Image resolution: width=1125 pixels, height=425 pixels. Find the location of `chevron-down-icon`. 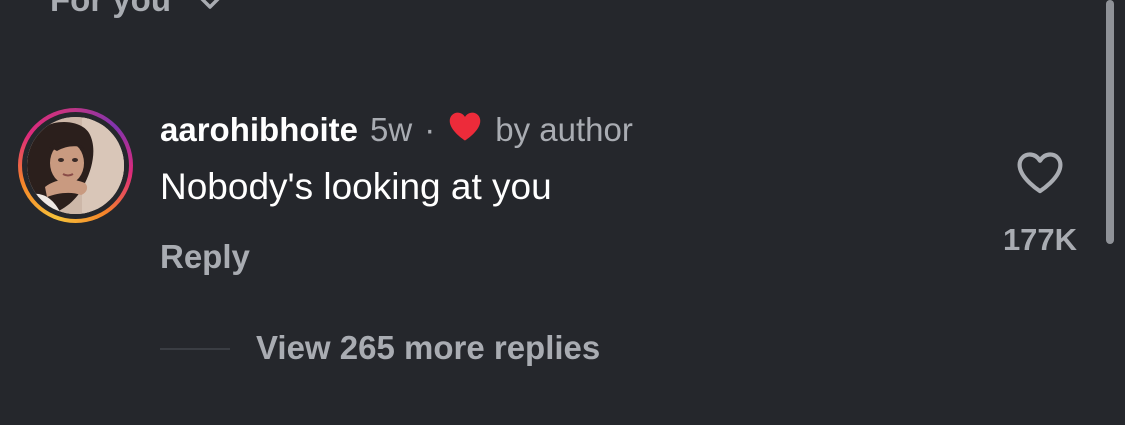

chevron-down-icon is located at coordinates (210, 5).